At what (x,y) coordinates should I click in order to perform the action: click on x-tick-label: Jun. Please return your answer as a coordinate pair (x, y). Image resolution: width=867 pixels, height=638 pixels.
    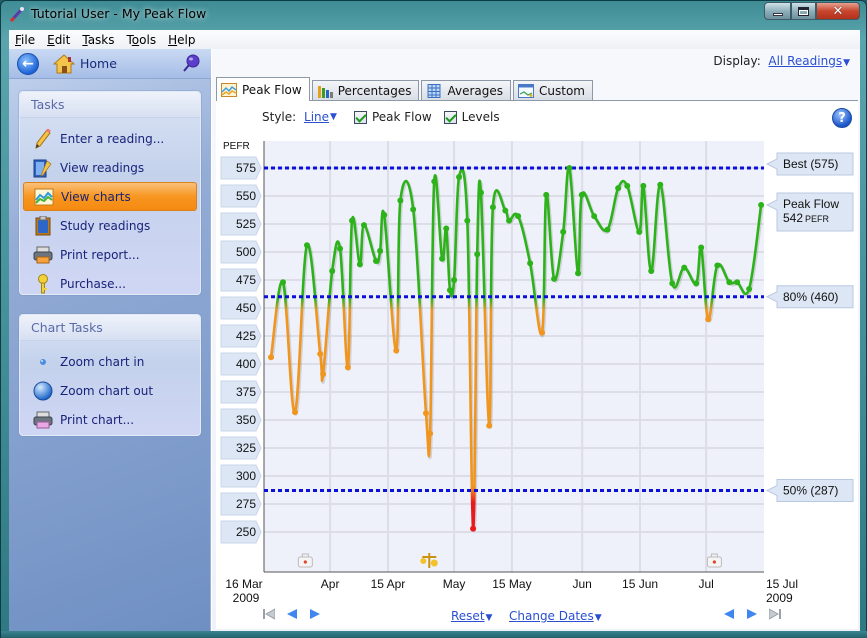
    Looking at the image, I should click on (582, 584).